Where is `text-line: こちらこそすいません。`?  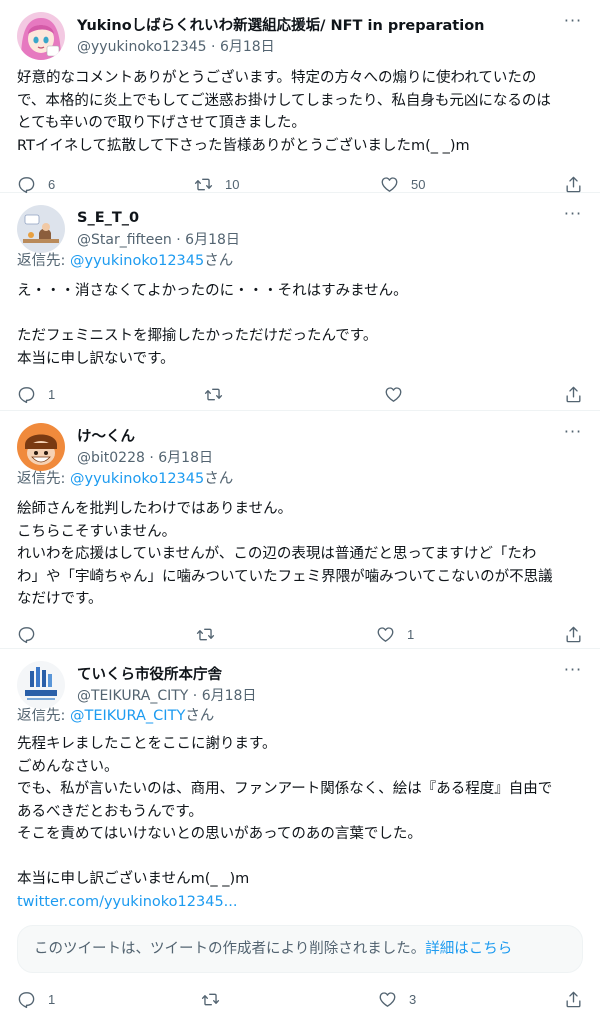
text-line: こちらこそすいません。 is located at coordinates (97, 531).